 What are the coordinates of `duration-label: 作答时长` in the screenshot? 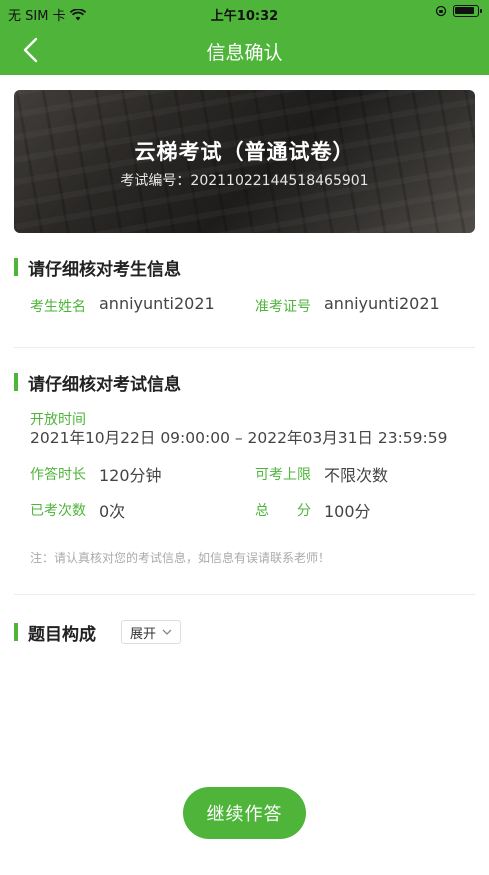 It's located at (58, 475).